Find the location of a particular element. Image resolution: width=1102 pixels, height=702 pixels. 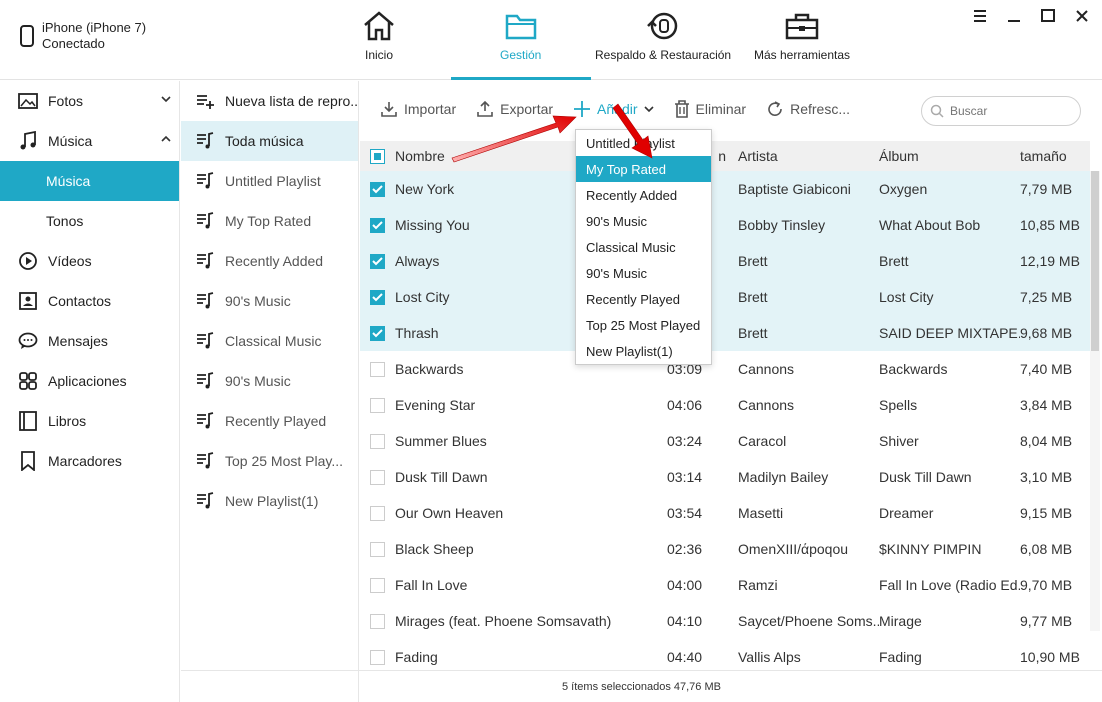

song-size: 7,79 MB is located at coordinates (1046, 189).